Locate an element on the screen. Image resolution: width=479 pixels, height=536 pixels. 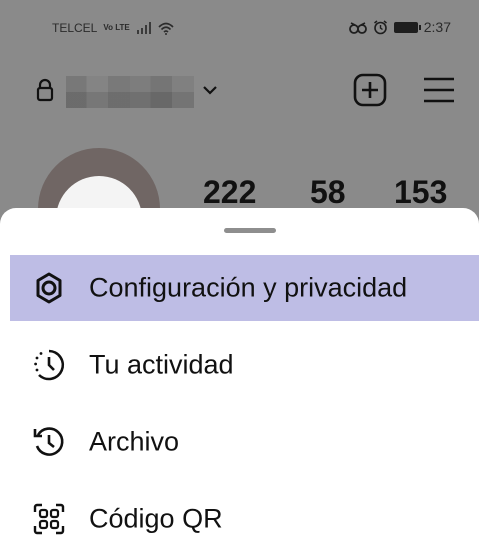
posts-count: 222 is located at coordinates (229, 192).